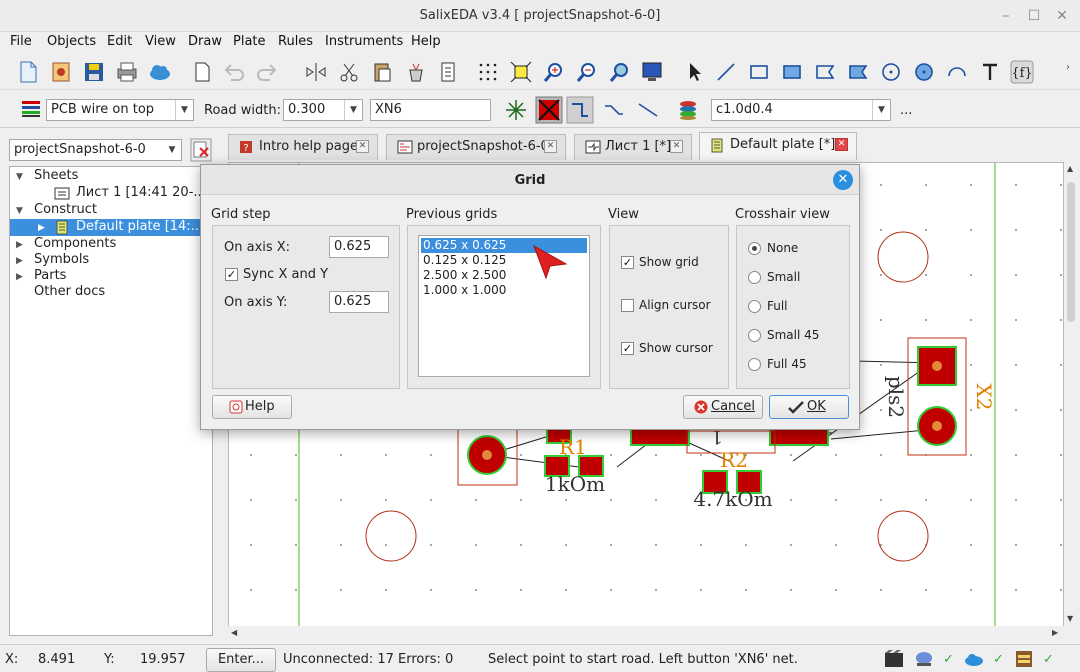 This screenshot has width=1080, height=672. Describe the element at coordinates (75, 243) in the screenshot. I see `tree-item-components: Components` at that location.